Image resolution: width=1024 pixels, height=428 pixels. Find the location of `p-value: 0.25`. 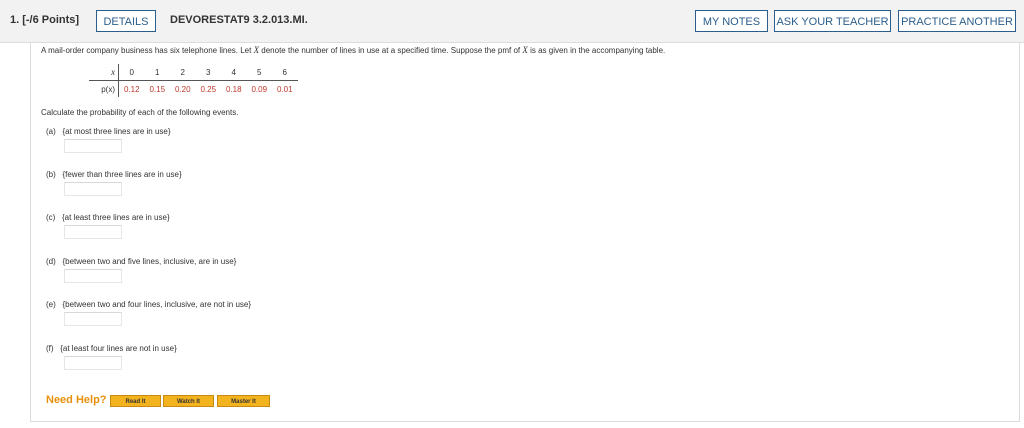

p-value: 0.25 is located at coordinates (208, 89).